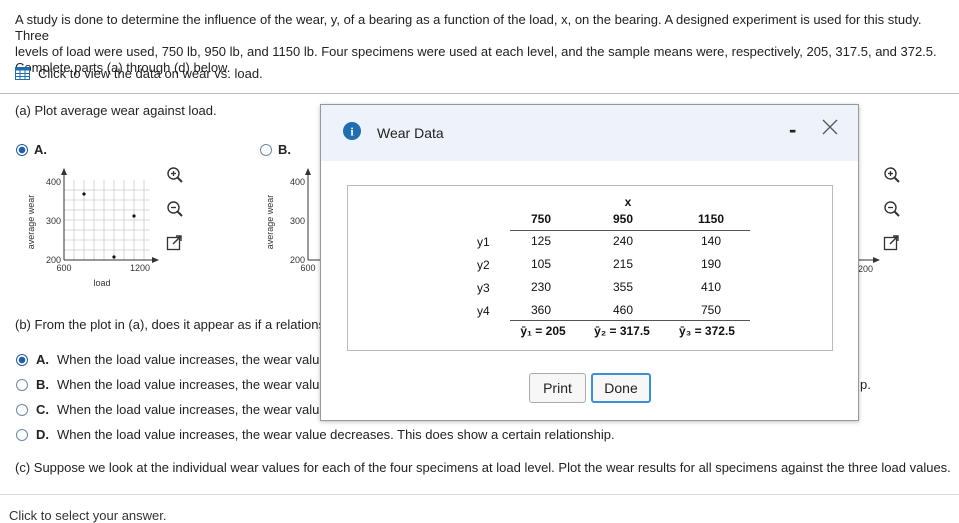 This screenshot has height=523, width=959. Describe the element at coordinates (541, 264) in the screenshot. I see `cell-y2-750: 105` at that location.